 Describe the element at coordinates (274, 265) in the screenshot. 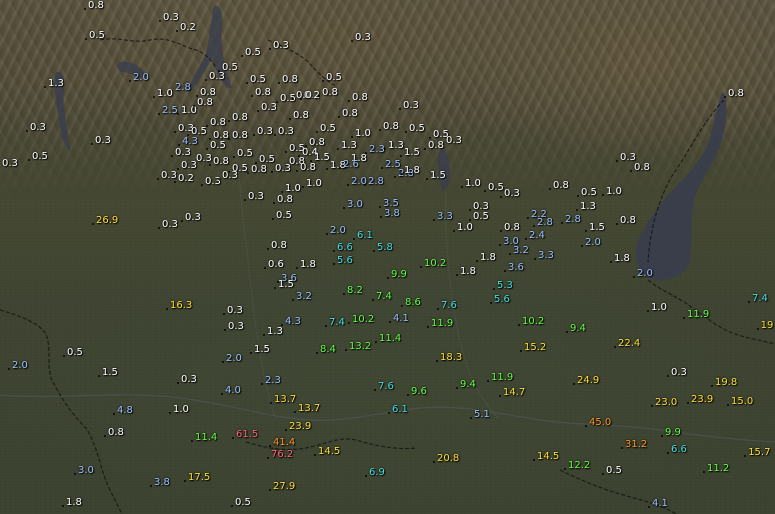

I see `station-value: 0.6` at that location.